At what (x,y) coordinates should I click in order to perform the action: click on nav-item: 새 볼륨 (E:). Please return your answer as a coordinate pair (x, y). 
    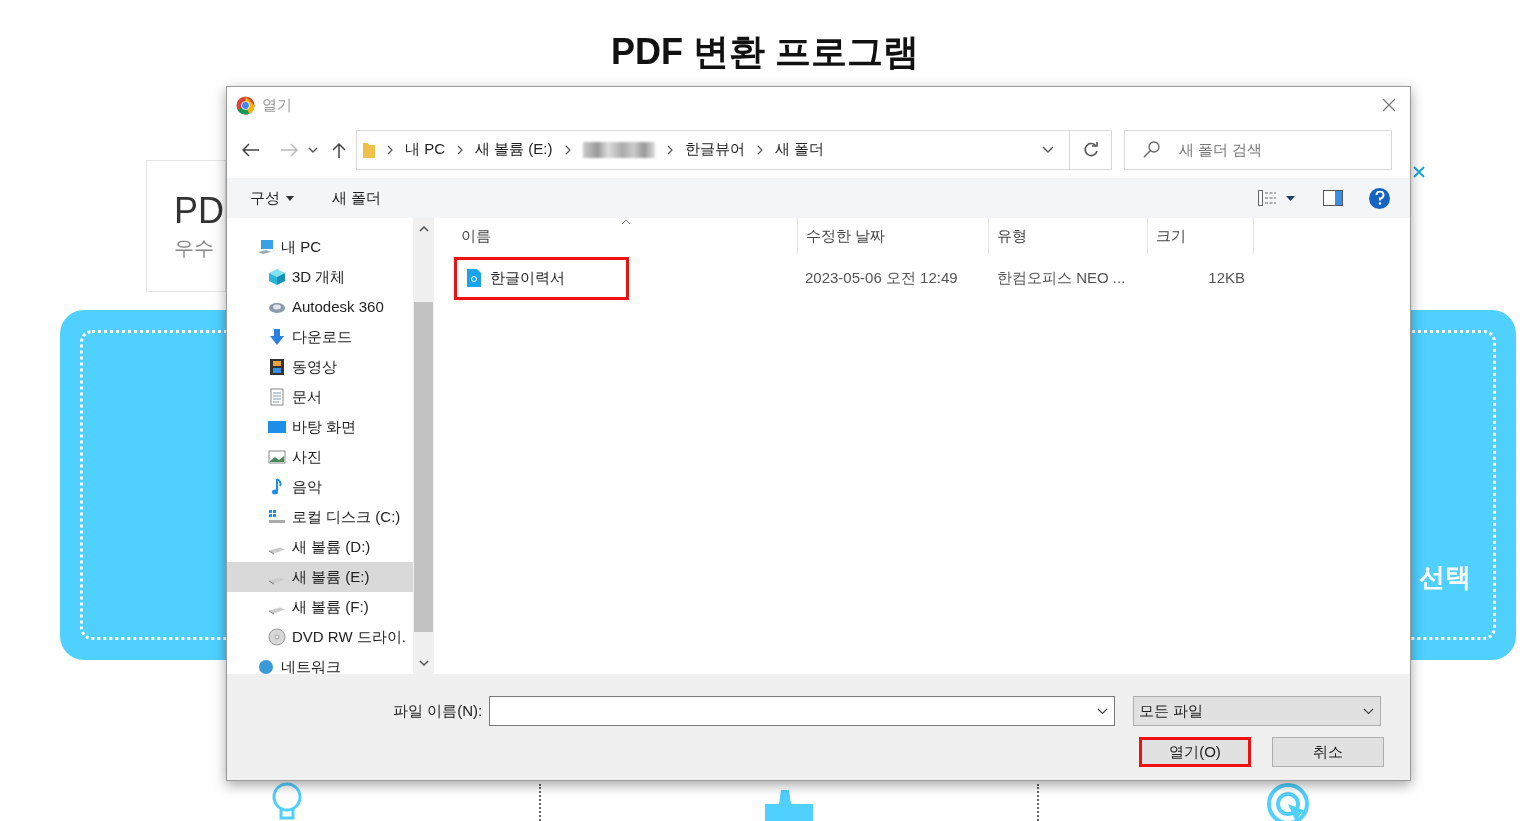
    Looking at the image, I should click on (320, 577).